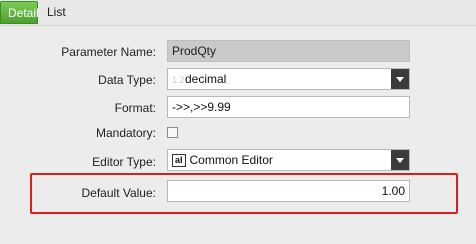 This screenshot has height=244, width=476. Describe the element at coordinates (288, 51) in the screenshot. I see `parameter-name-field: ProdQty` at that location.